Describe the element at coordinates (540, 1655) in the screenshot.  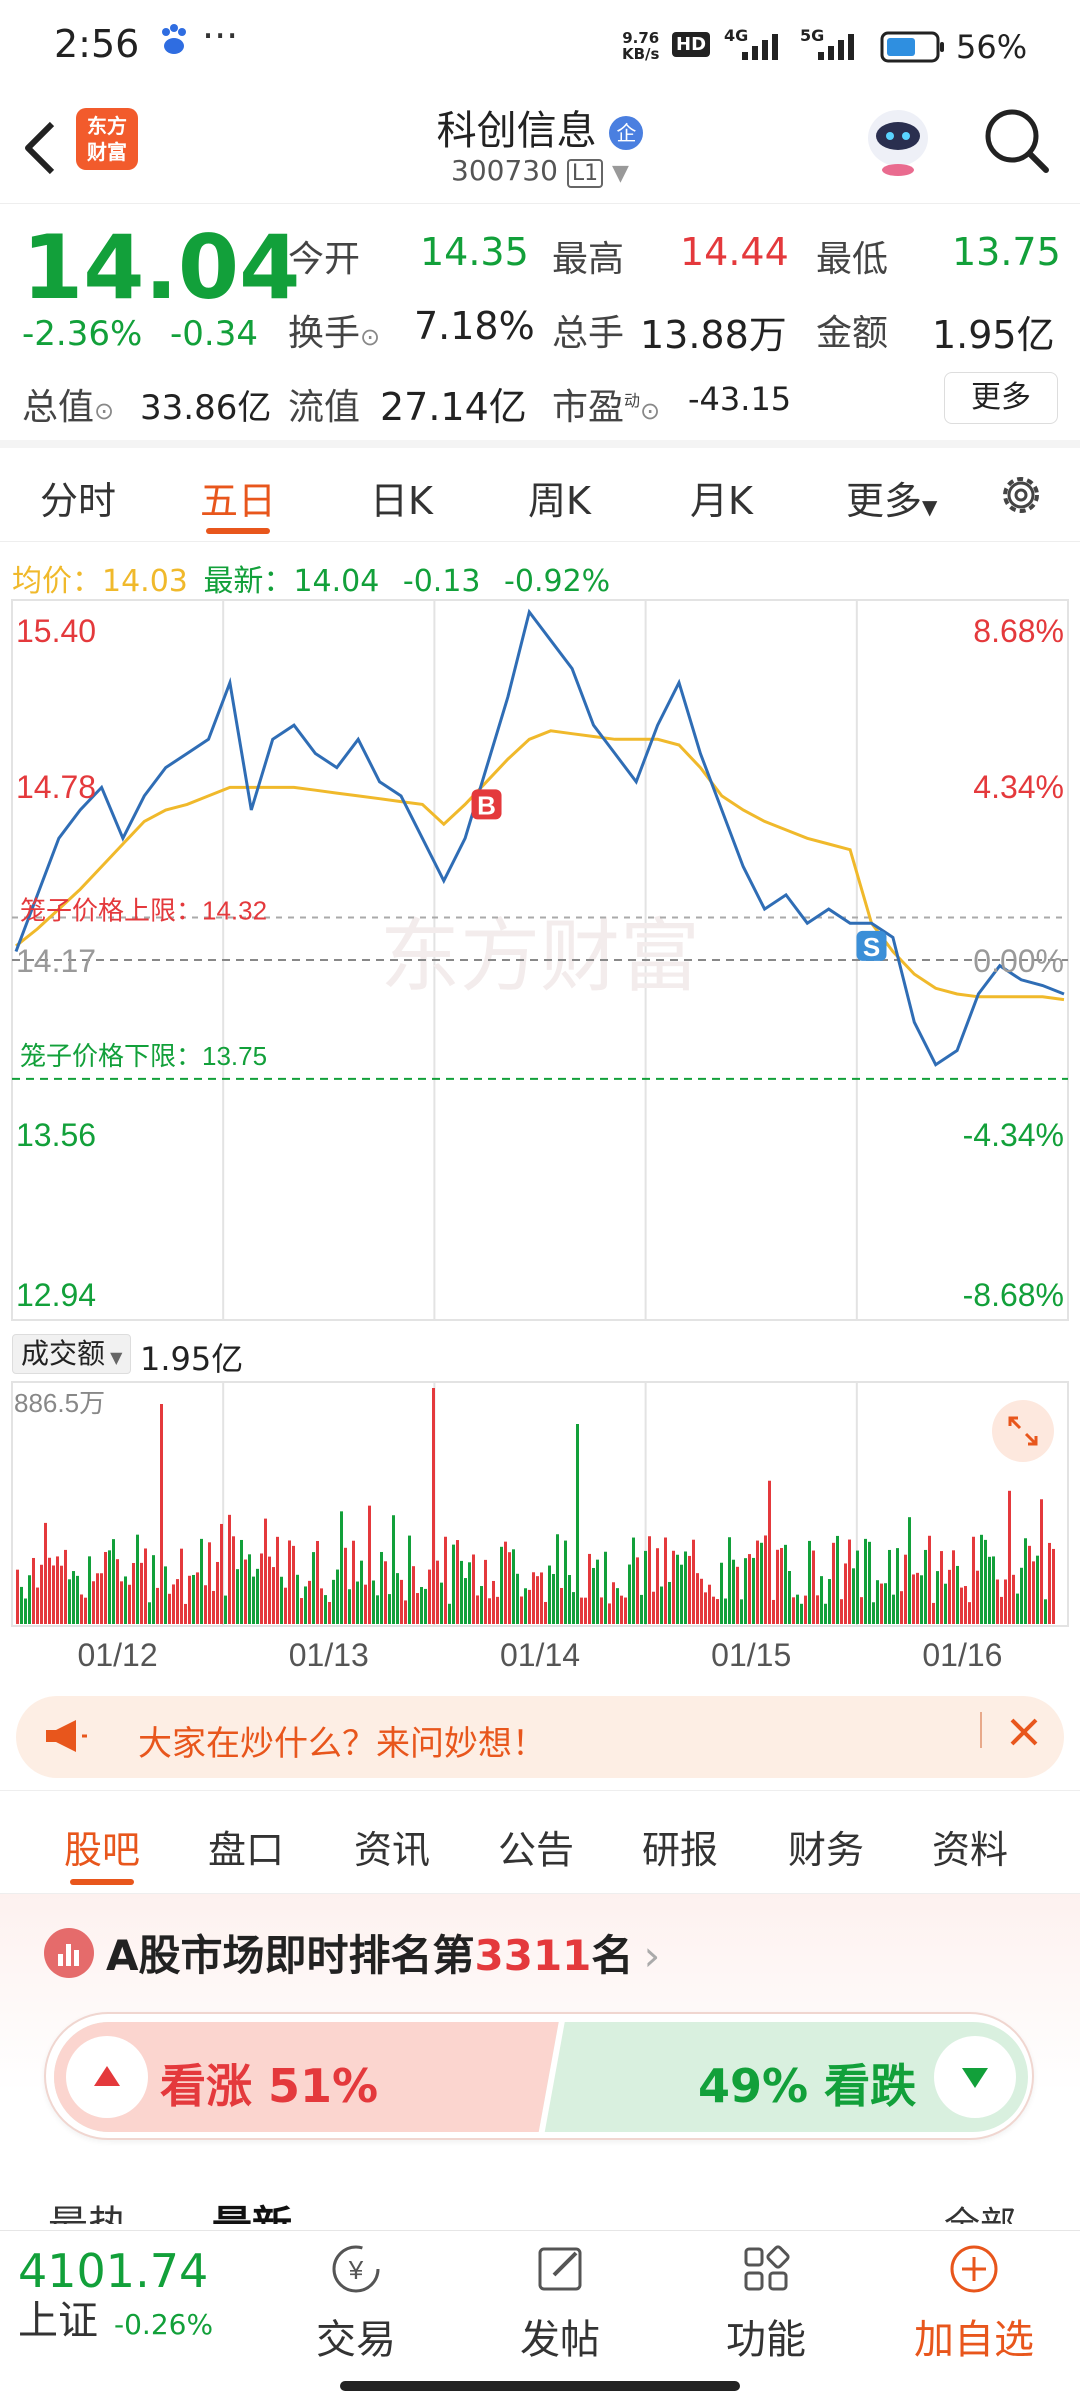
I see `x-tick-label: 01/14` at that location.